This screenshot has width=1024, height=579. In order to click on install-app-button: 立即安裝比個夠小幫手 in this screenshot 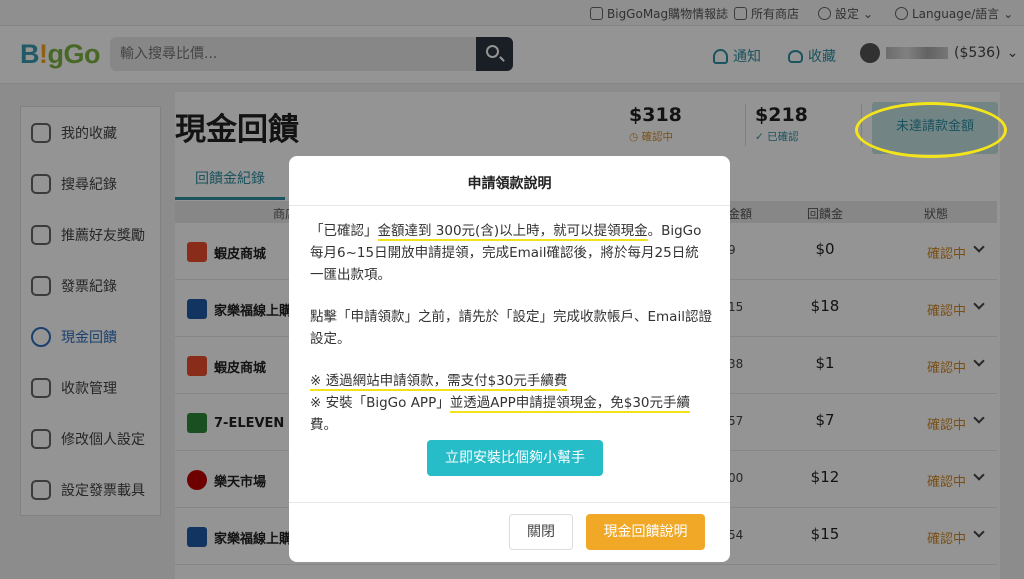, I will do `click(515, 458)`.